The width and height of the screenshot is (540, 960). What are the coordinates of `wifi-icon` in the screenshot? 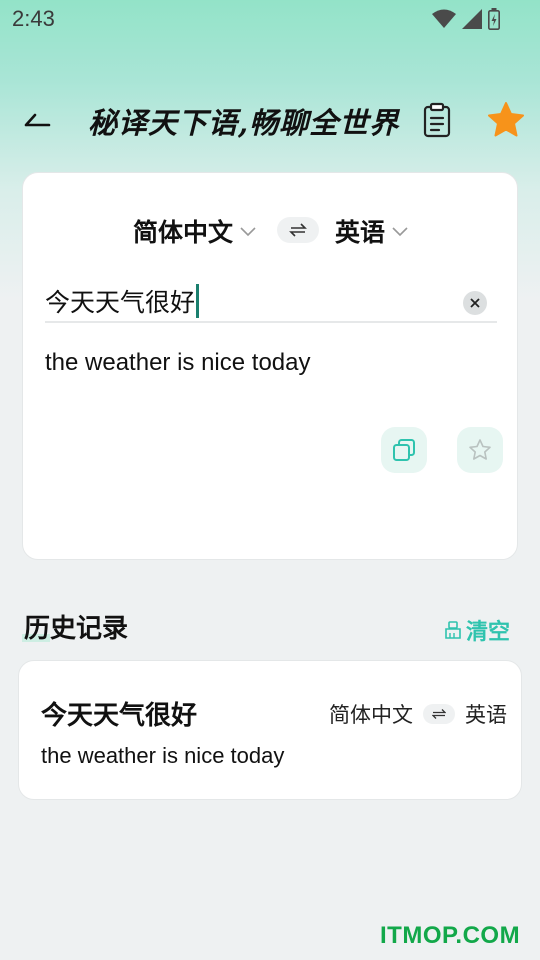 It's located at (444, 18).